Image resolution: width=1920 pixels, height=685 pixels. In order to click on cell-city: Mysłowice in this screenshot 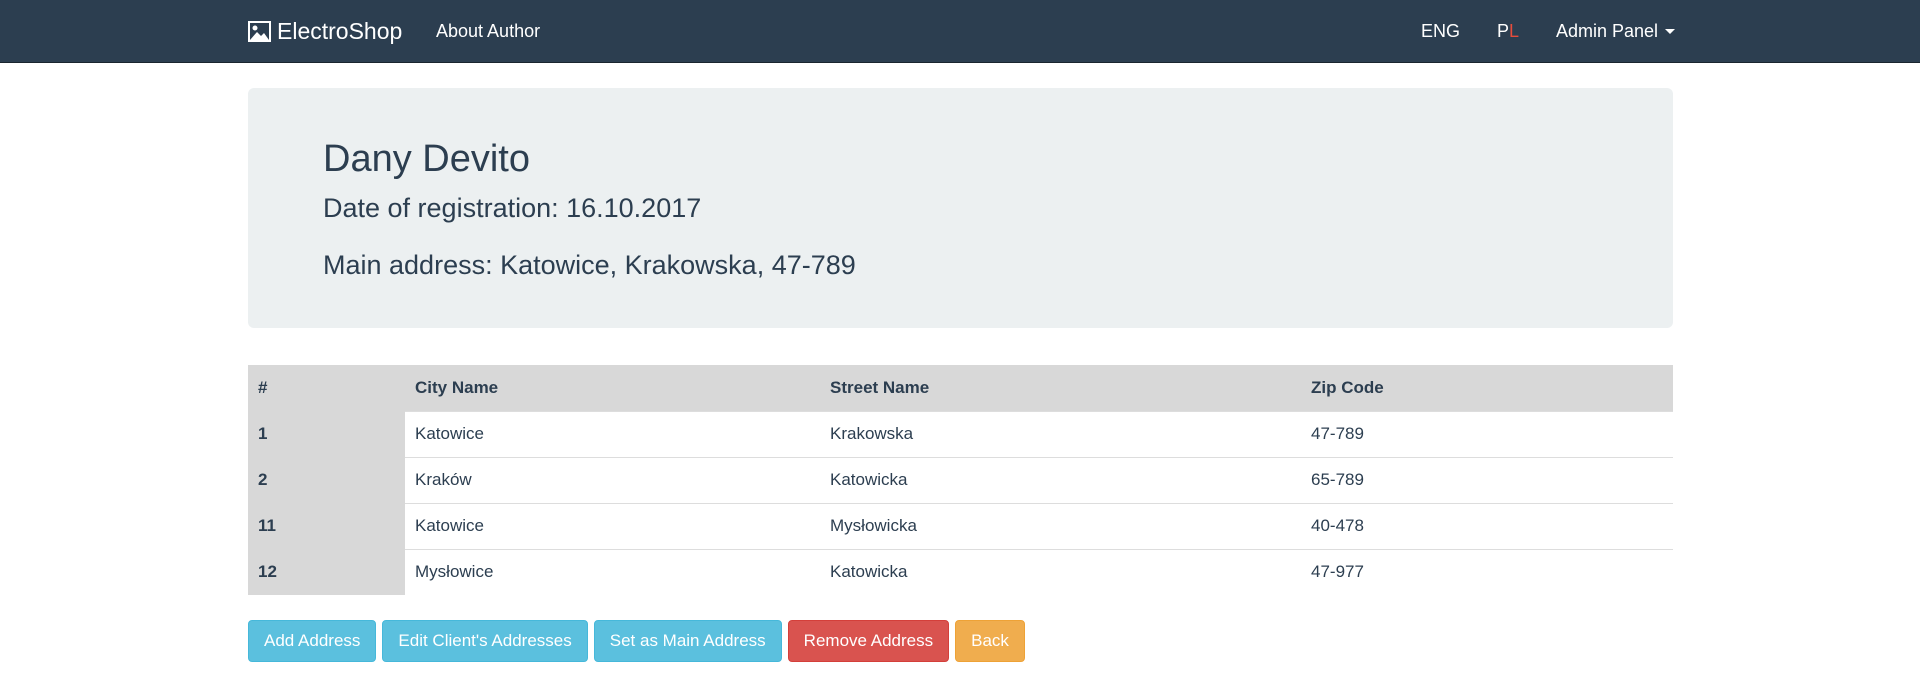, I will do `click(612, 571)`.